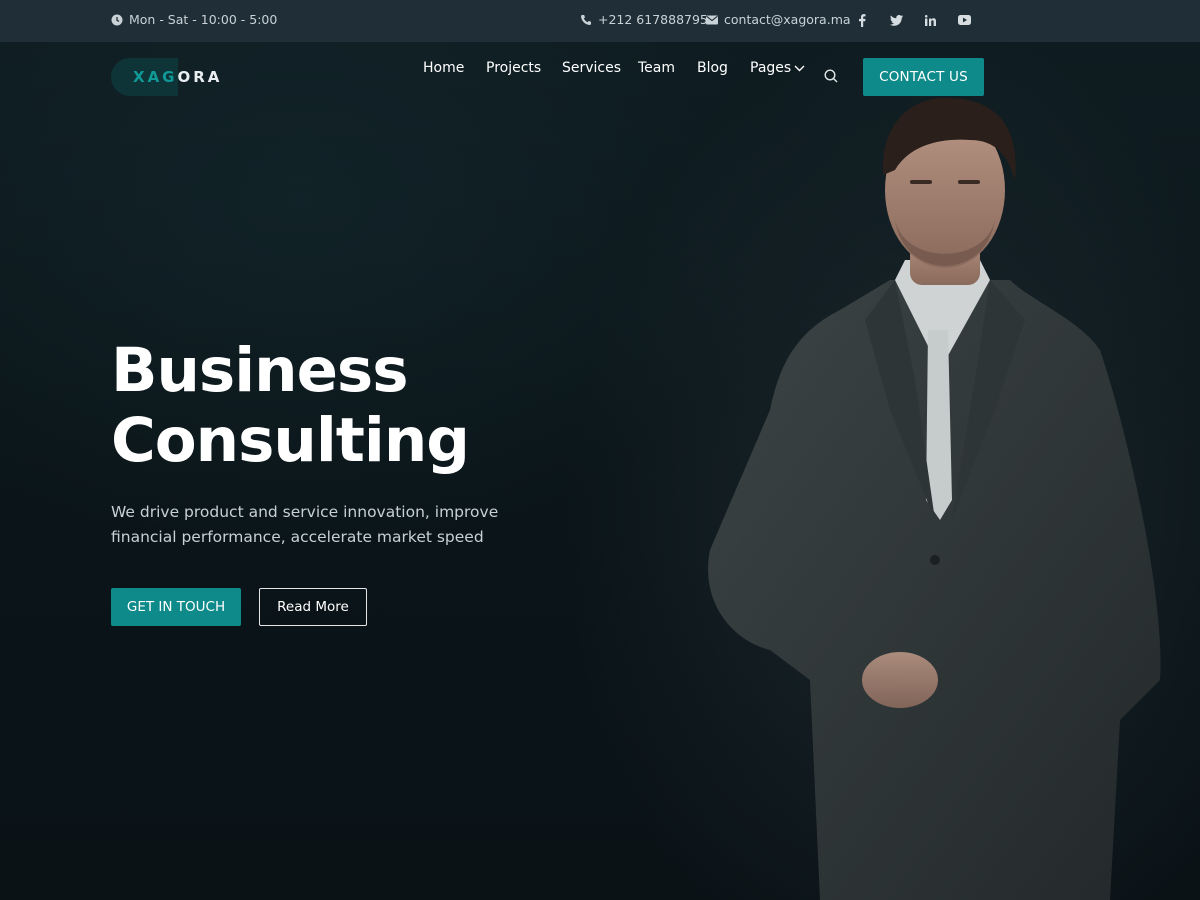  Describe the element at coordinates (862, 20) in the screenshot. I see `facebook-icon` at that location.